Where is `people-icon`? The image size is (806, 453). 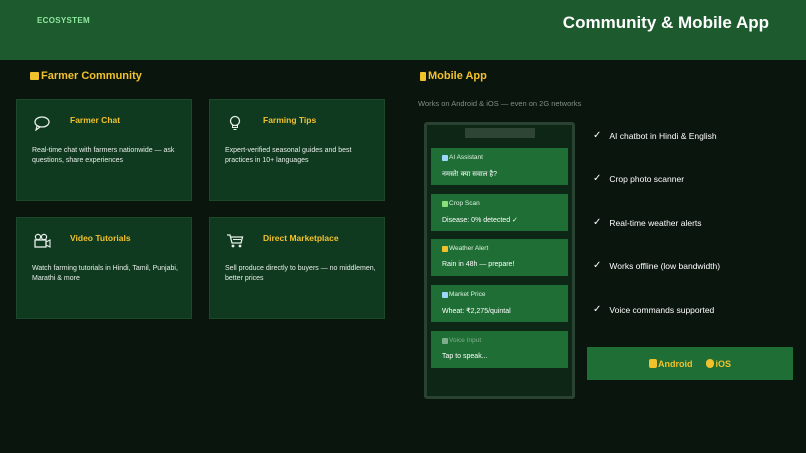
people-icon is located at coordinates (34, 76).